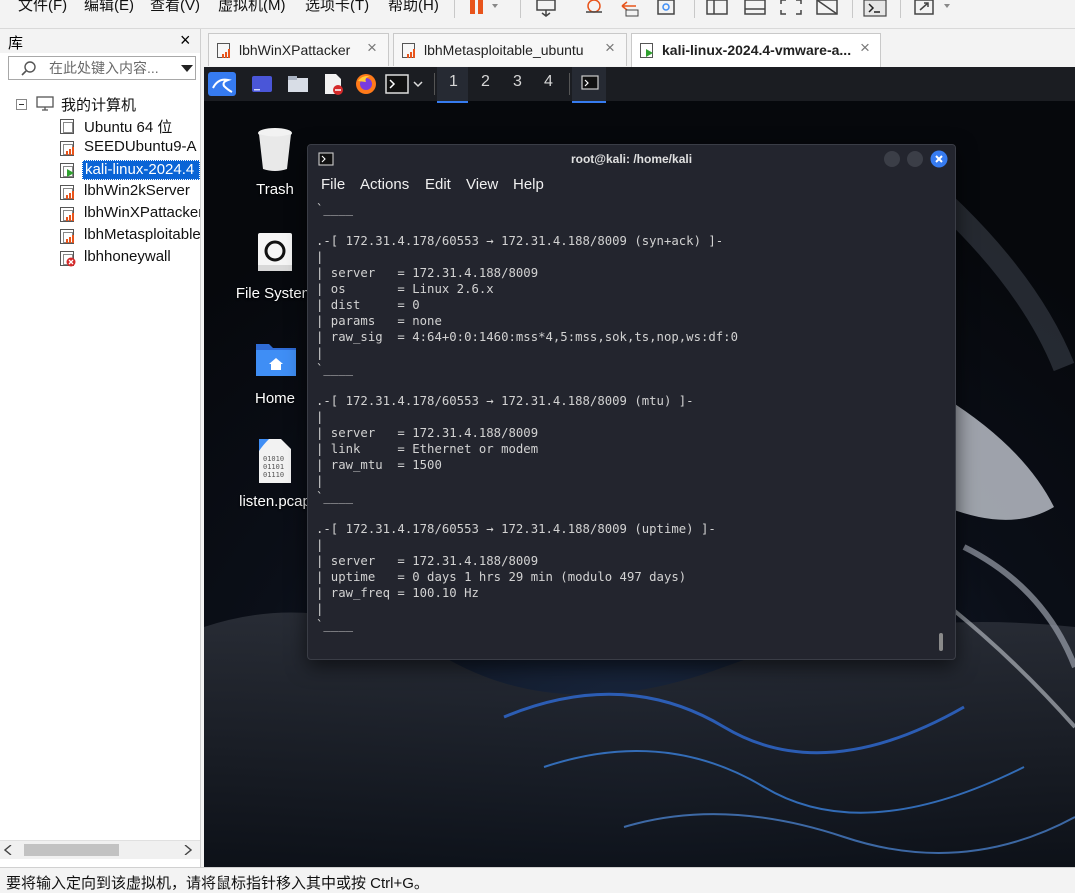 The height and width of the screenshot is (893, 1075). What do you see at coordinates (130, 258) in the screenshot?
I see `tree-vm-honeywall: lbhhoneywall` at bounding box center [130, 258].